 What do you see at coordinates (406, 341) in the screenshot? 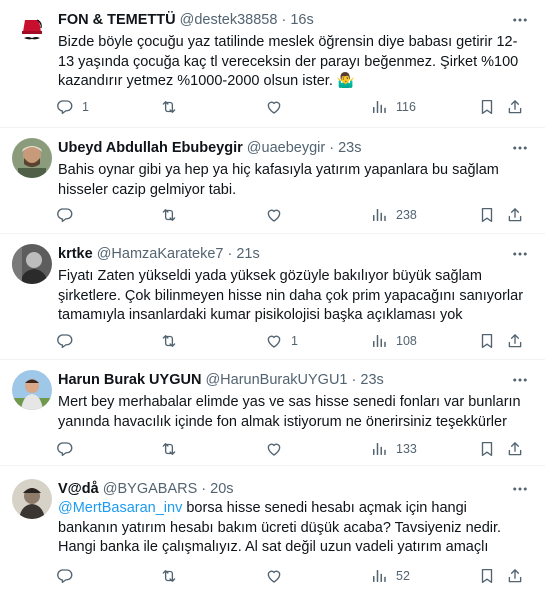
I see `view-count: 108` at bounding box center [406, 341].